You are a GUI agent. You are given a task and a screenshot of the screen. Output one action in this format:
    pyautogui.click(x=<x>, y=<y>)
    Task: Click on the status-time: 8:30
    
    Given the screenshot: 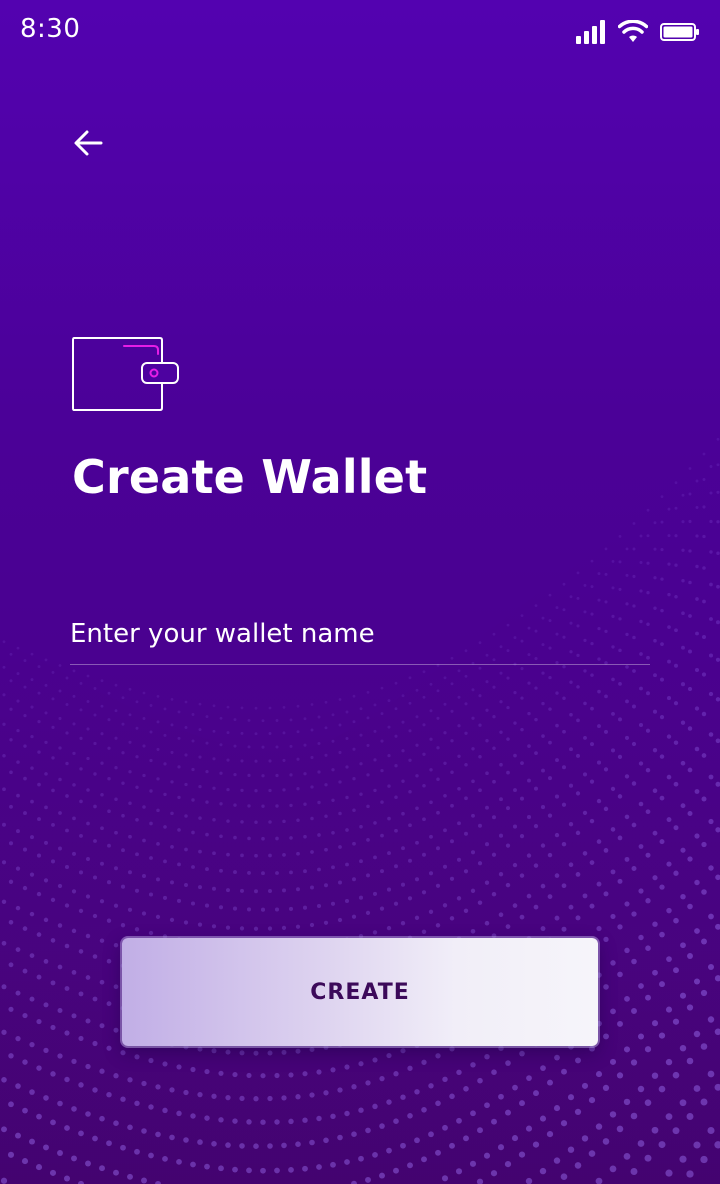 What is the action you would take?
    pyautogui.click(x=50, y=29)
    